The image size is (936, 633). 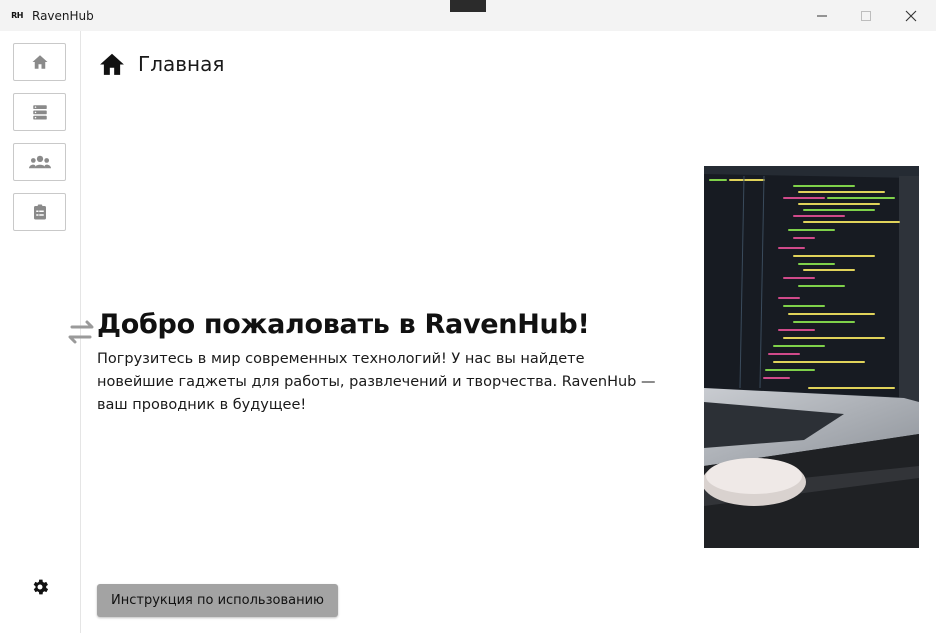 I want to click on hero-image, so click(x=811, y=357).